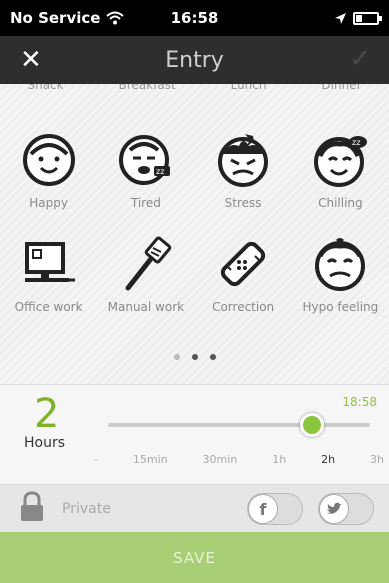 The width and height of the screenshot is (389, 583). What do you see at coordinates (340, 264) in the screenshot?
I see `hypo-face-icon` at bounding box center [340, 264].